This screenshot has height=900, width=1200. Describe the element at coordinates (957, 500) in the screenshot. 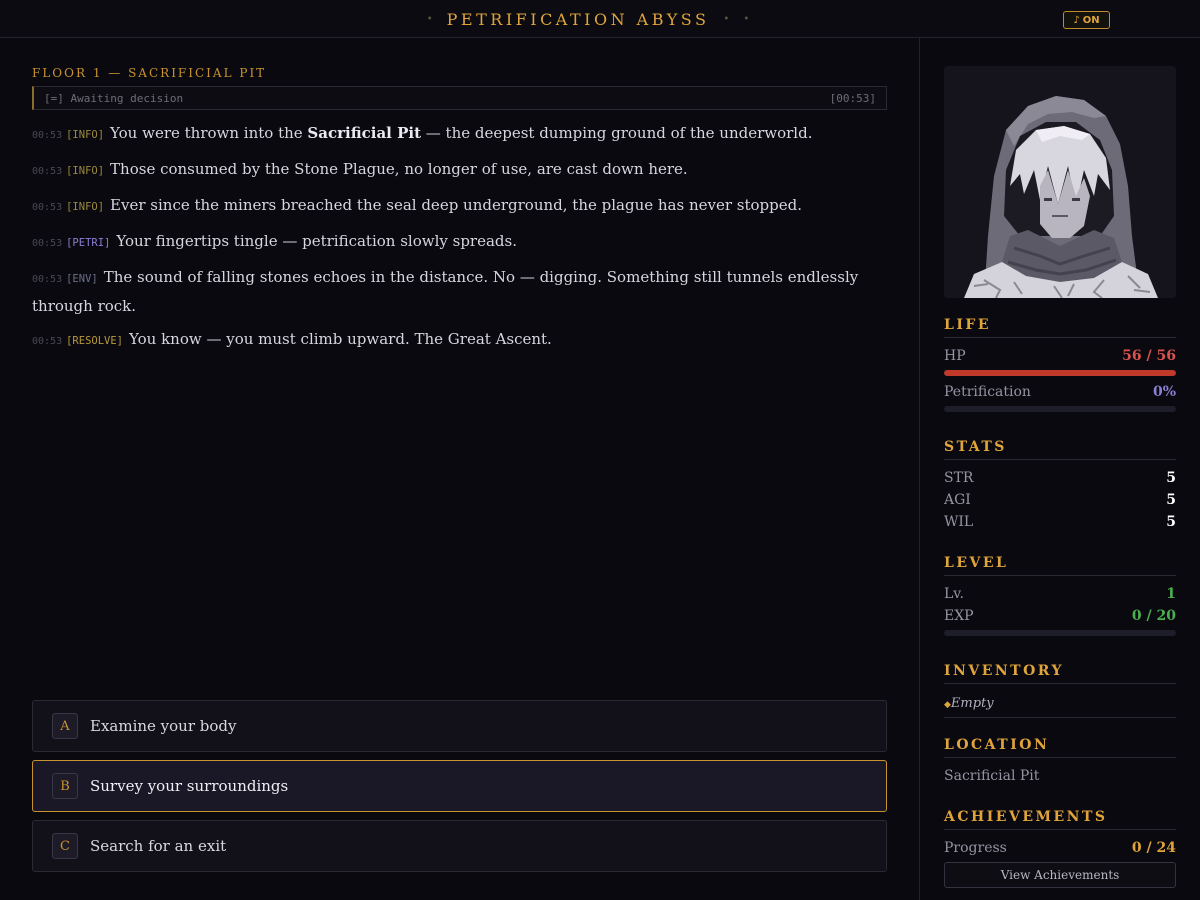

I see `stat-label: AGI` at that location.